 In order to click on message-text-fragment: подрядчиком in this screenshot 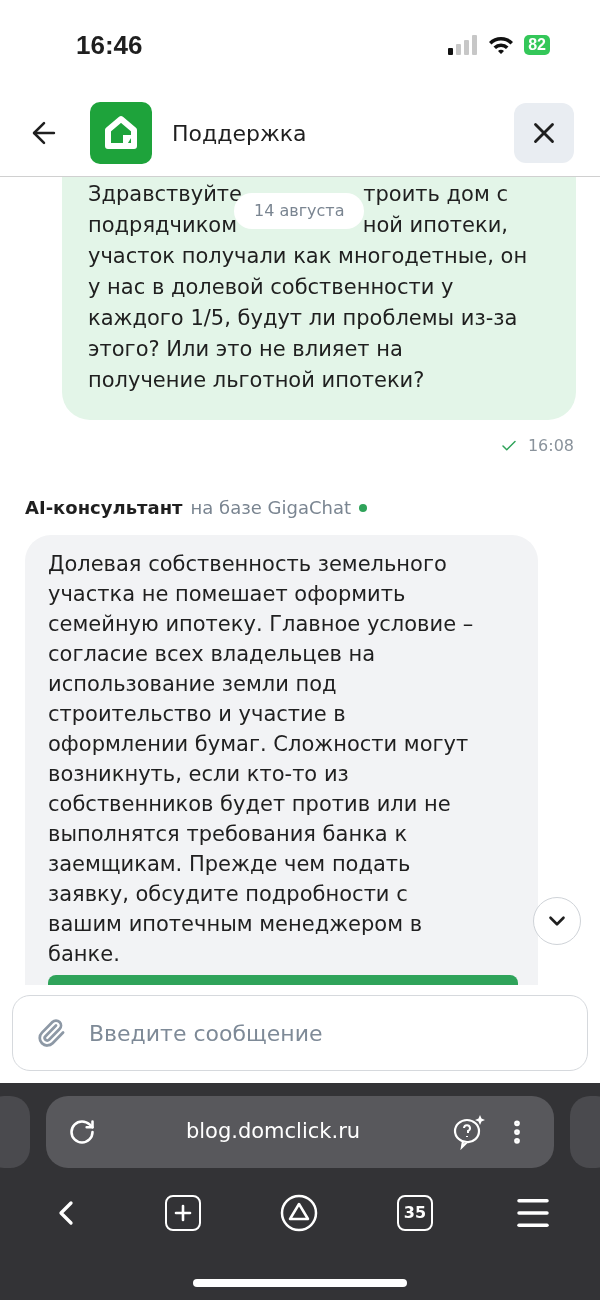, I will do `click(162, 225)`.